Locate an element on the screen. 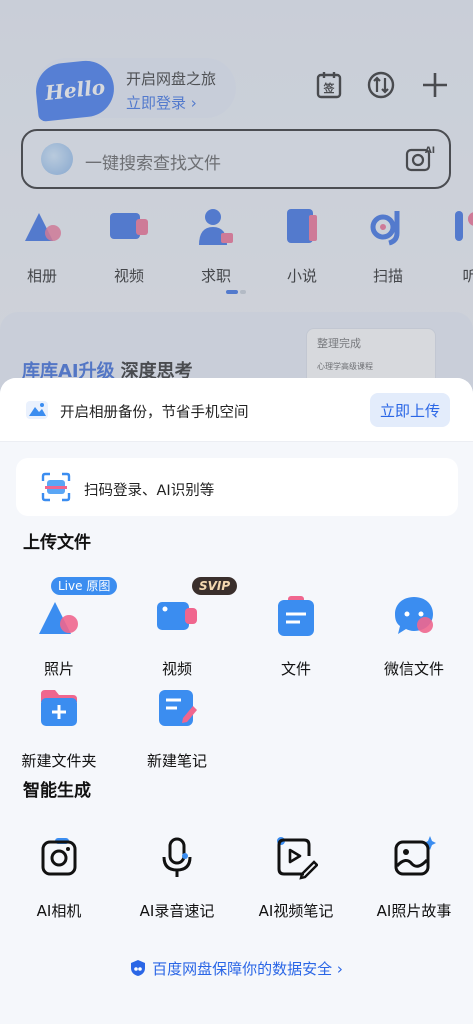 The image size is (473, 1024). backup-bar: 开启相册备份，节省手机空间 立即上传 is located at coordinates (236, 410).